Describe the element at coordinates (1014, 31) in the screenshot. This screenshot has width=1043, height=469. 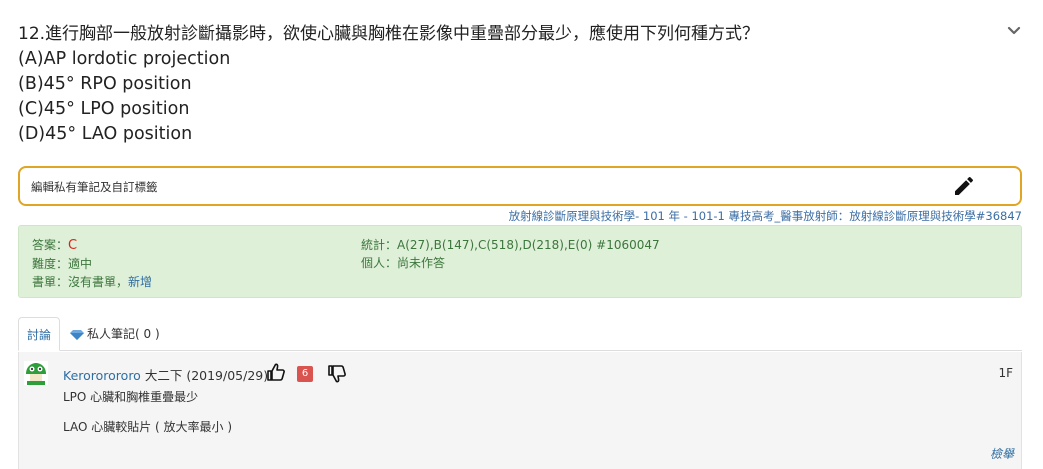
I see `chevron-down-icon` at that location.